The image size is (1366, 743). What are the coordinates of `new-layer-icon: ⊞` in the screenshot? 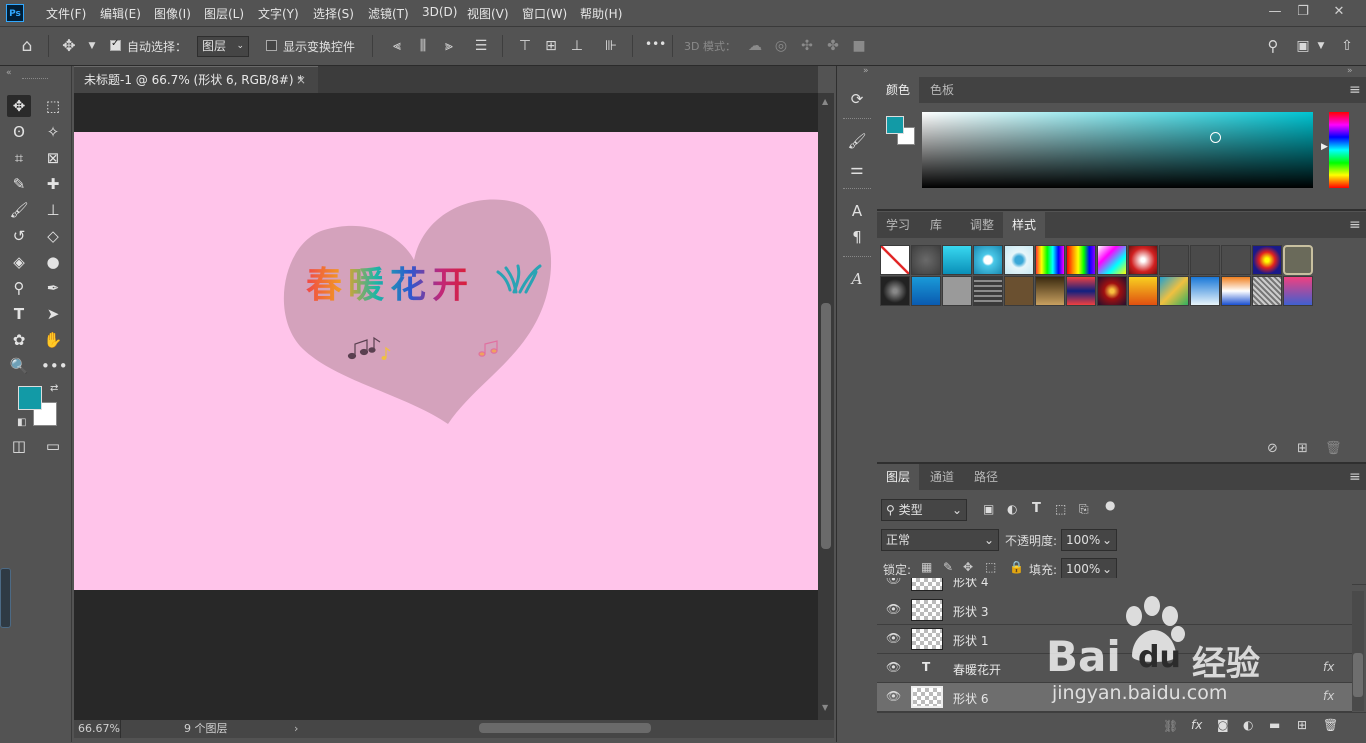 It's located at (1302, 725).